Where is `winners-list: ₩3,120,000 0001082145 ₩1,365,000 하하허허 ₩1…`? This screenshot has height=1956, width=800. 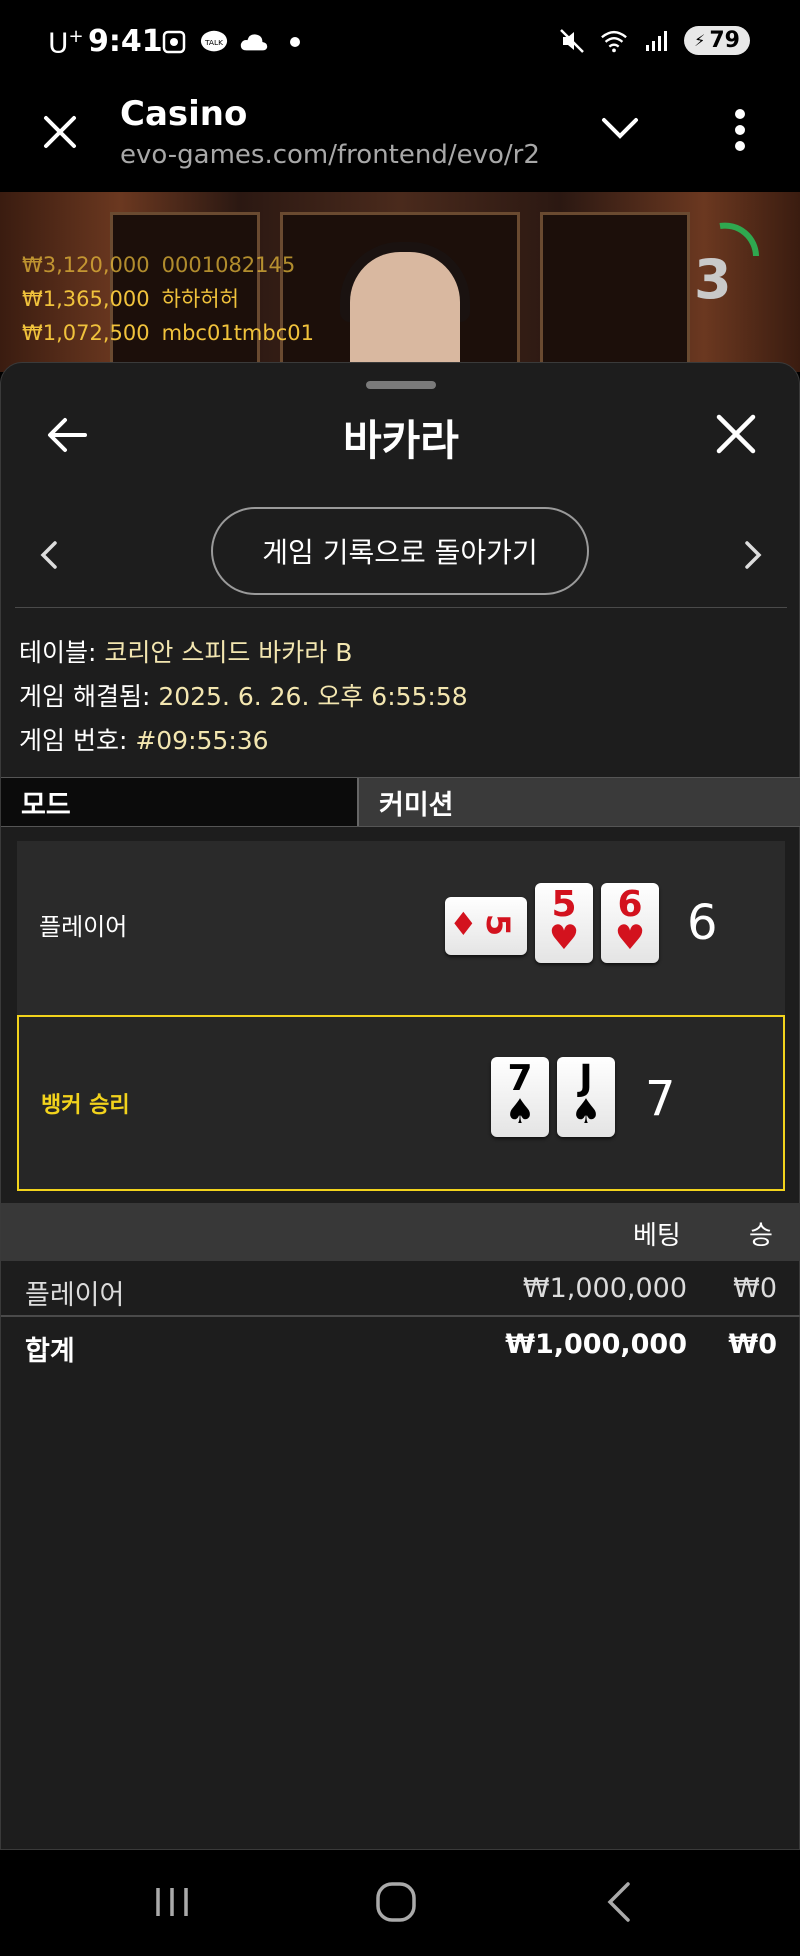 winners-list: ₩3,120,000 0001082145 ₩1,365,000 하하허허 ₩1… is located at coordinates (168, 299).